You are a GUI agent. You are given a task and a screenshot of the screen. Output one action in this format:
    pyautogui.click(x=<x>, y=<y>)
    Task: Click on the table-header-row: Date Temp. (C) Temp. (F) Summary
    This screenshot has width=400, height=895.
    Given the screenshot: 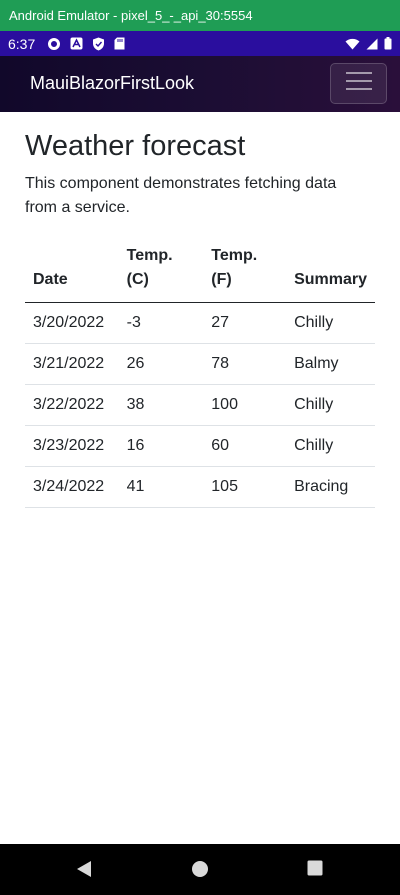 What is the action you would take?
    pyautogui.click(x=200, y=273)
    